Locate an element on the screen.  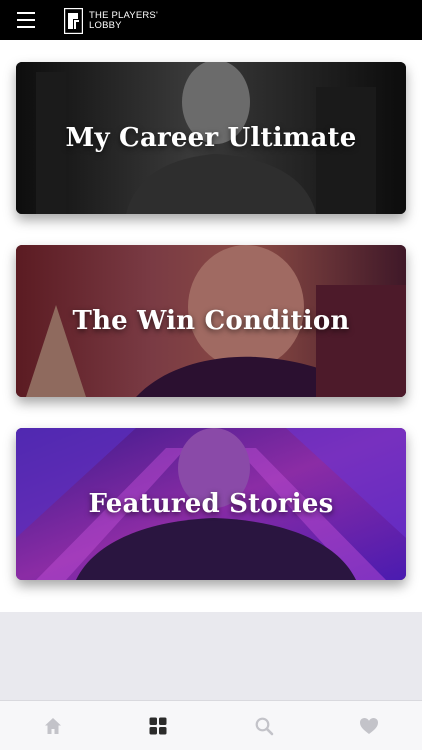
grid-icon is located at coordinates (158, 725).